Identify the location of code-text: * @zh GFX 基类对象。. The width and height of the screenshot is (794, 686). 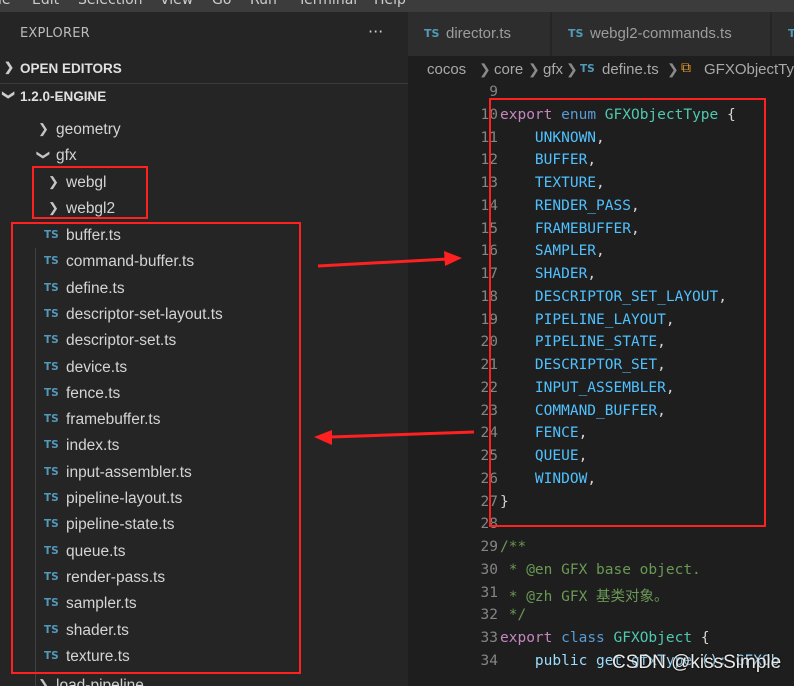
(584, 595).